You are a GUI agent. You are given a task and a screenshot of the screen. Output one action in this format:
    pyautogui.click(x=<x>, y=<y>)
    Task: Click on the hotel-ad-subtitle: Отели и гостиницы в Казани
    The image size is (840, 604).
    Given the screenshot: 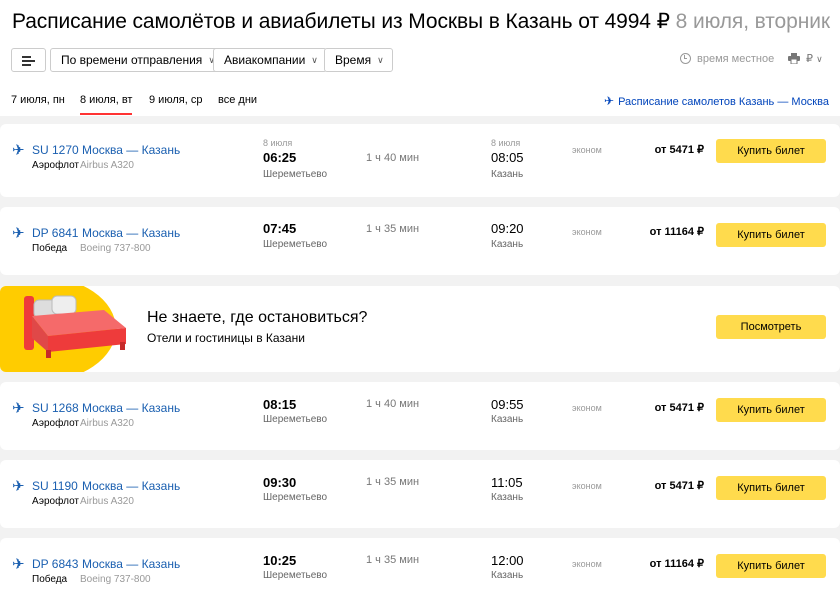 What is the action you would take?
    pyautogui.click(x=226, y=338)
    